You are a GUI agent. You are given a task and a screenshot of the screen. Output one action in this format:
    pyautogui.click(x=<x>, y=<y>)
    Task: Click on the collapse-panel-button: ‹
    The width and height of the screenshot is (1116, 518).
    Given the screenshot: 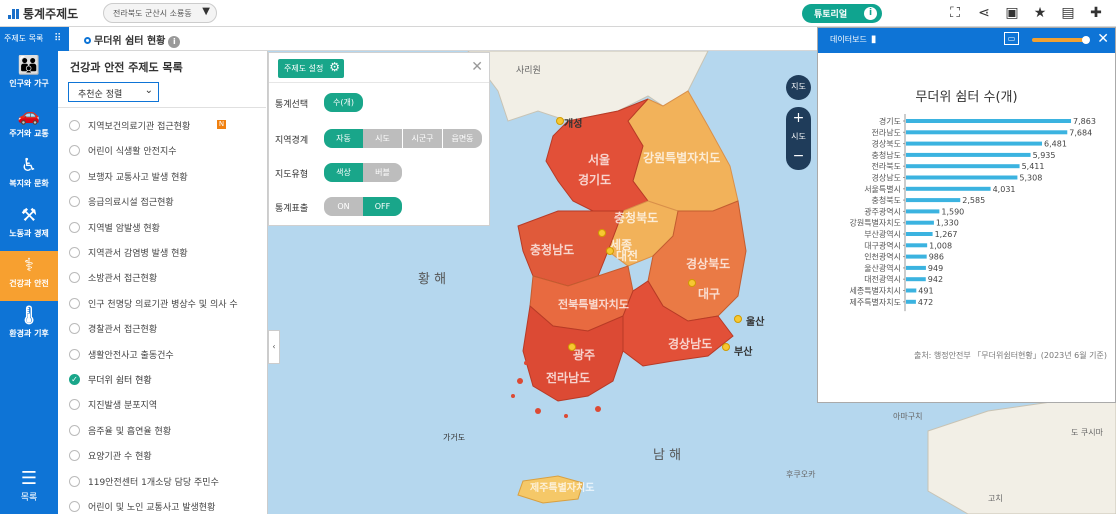 What is the action you would take?
    pyautogui.click(x=274, y=347)
    